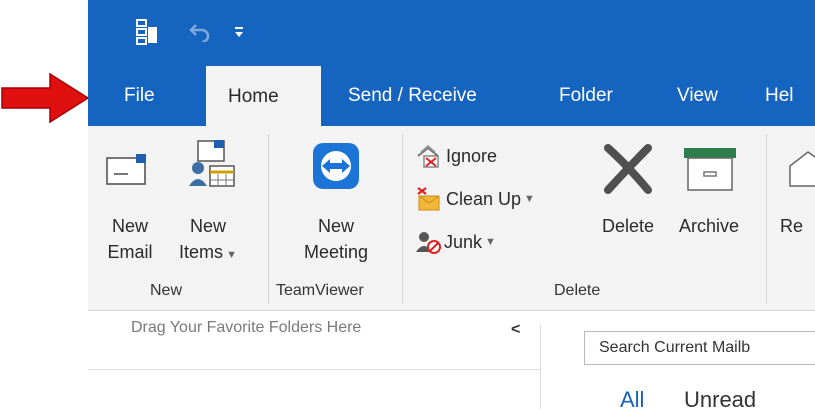 The image size is (815, 413). I want to click on new-meeting-button: New Meeting, so click(336, 210).